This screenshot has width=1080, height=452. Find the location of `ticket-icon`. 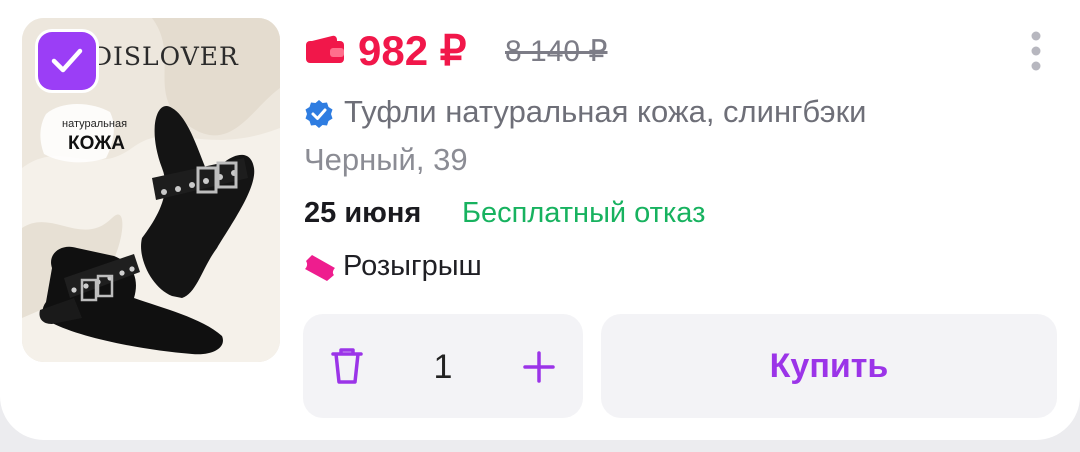

ticket-icon is located at coordinates (320, 268).